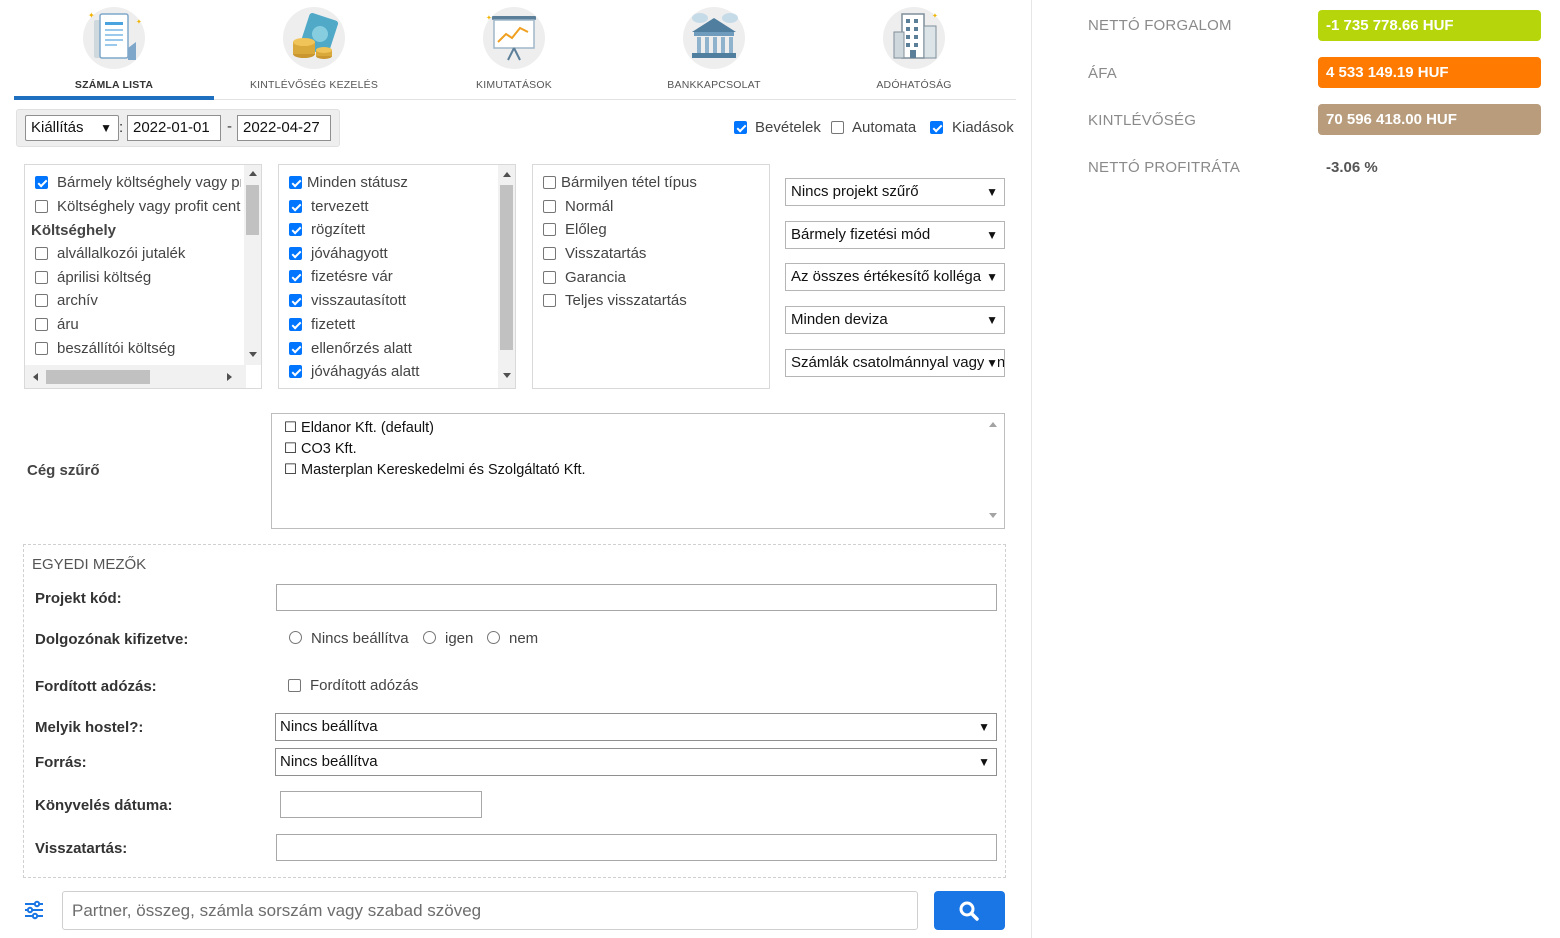 This screenshot has height=938, width=1560. I want to click on nem-label: nem, so click(524, 638).